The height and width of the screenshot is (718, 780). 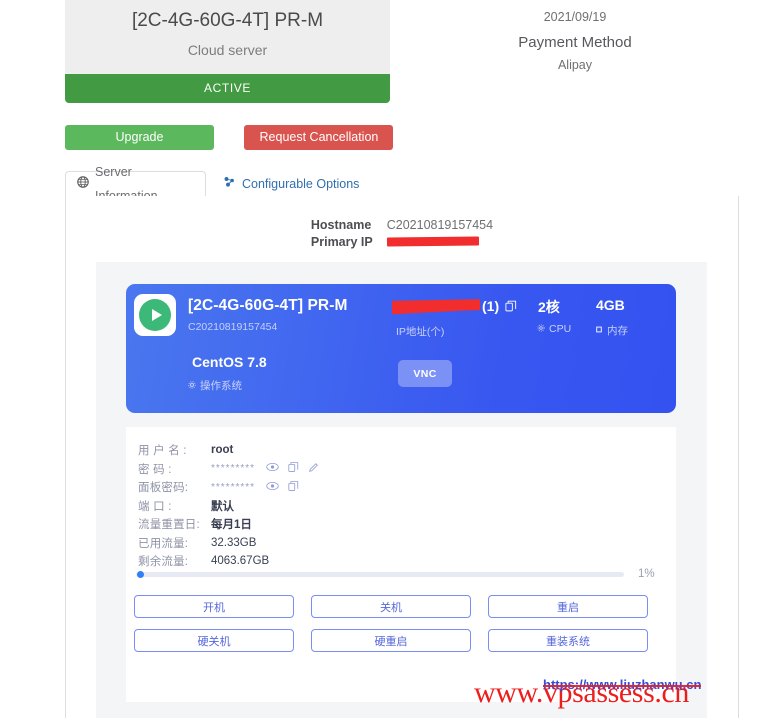 What do you see at coordinates (155, 469) in the screenshot?
I see `detail-label-password: 密 码 :` at bounding box center [155, 469].